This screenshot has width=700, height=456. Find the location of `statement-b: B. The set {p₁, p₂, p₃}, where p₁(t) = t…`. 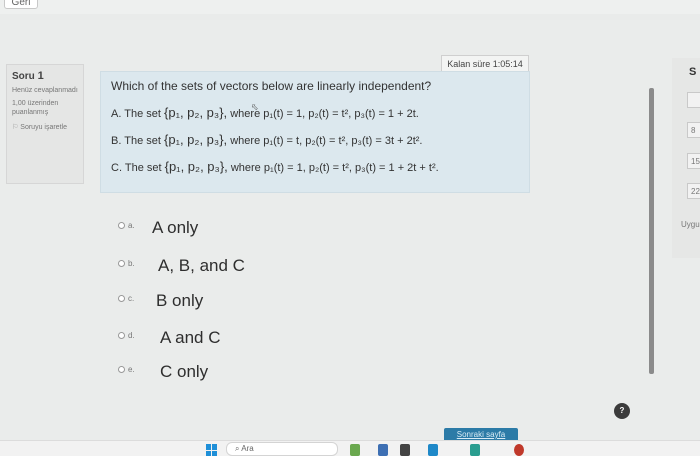

statement-b: B. The set {p₁, p₂, p₃}, where p₁(t) = t… is located at coordinates (315, 139).